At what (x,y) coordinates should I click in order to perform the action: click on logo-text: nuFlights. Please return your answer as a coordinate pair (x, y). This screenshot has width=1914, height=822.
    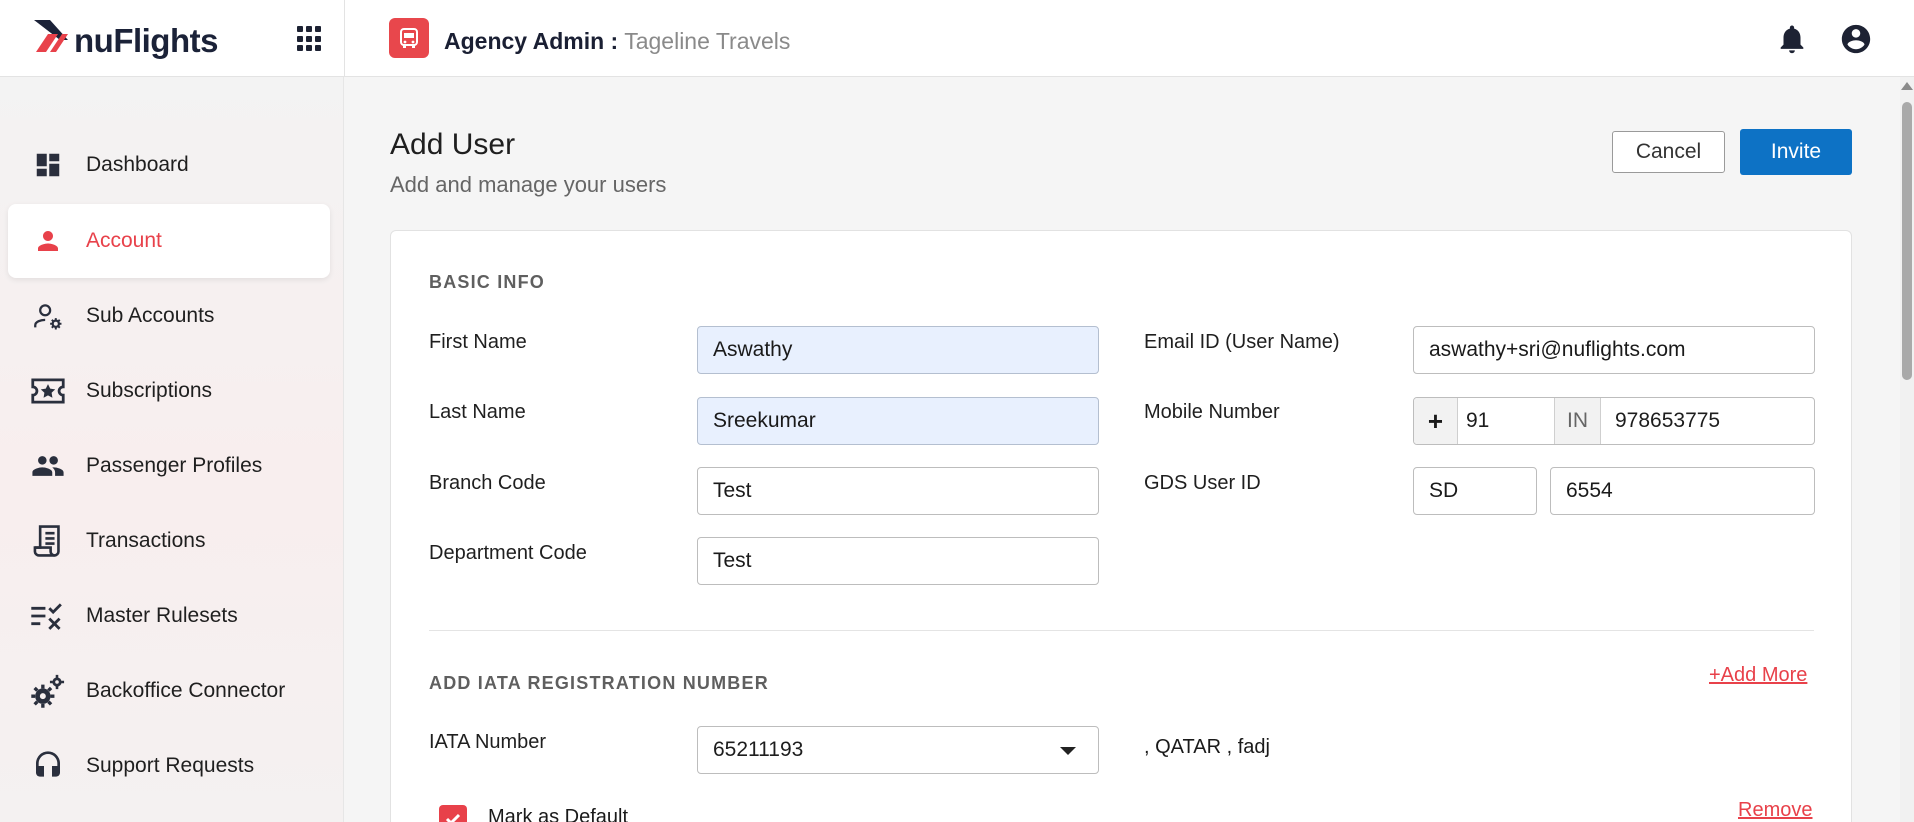
    Looking at the image, I should click on (146, 40).